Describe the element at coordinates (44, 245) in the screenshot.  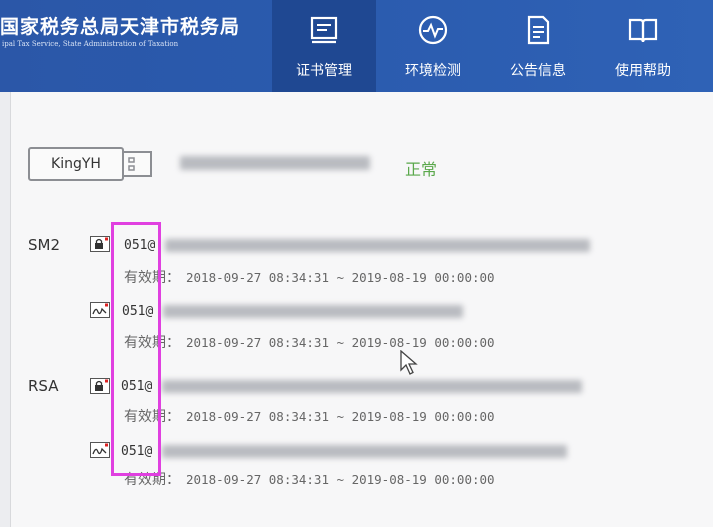
I see `algorithm-label-sm2: SM2` at that location.